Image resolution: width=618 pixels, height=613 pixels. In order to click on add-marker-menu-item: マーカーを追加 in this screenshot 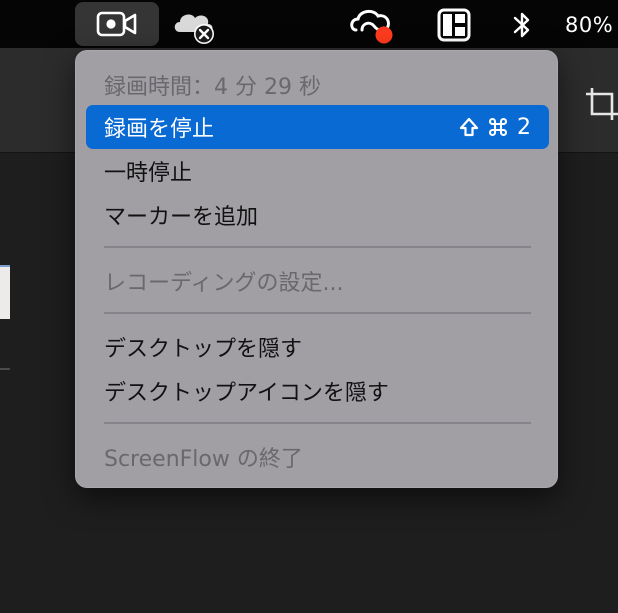, I will do `click(317, 215)`.